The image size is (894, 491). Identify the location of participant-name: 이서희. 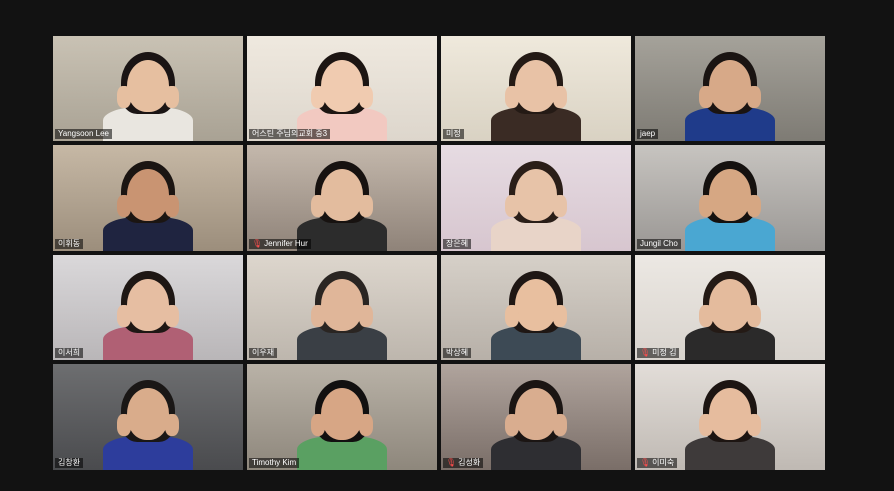
(69, 352).